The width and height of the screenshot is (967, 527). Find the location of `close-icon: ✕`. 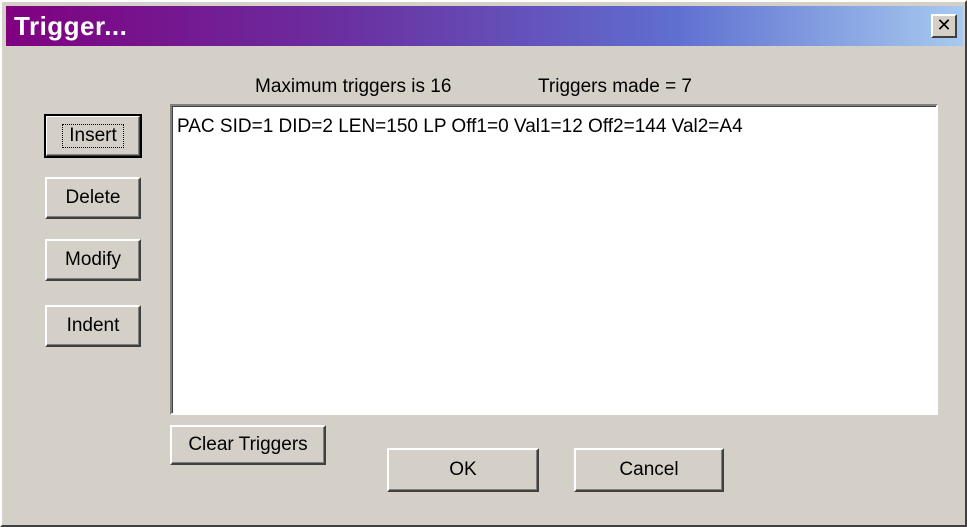

close-icon: ✕ is located at coordinates (944, 25).